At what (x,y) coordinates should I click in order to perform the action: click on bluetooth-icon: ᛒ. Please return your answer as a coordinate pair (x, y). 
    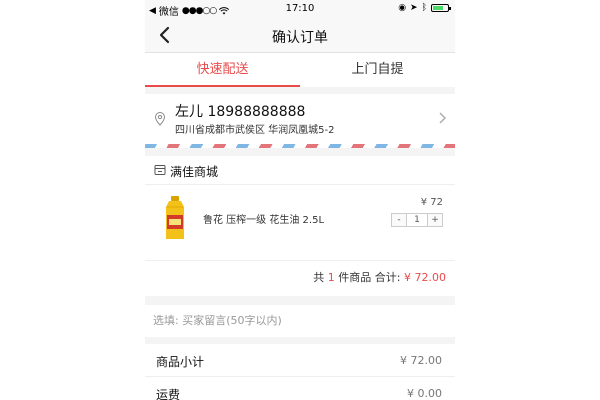
    Looking at the image, I should click on (424, 8).